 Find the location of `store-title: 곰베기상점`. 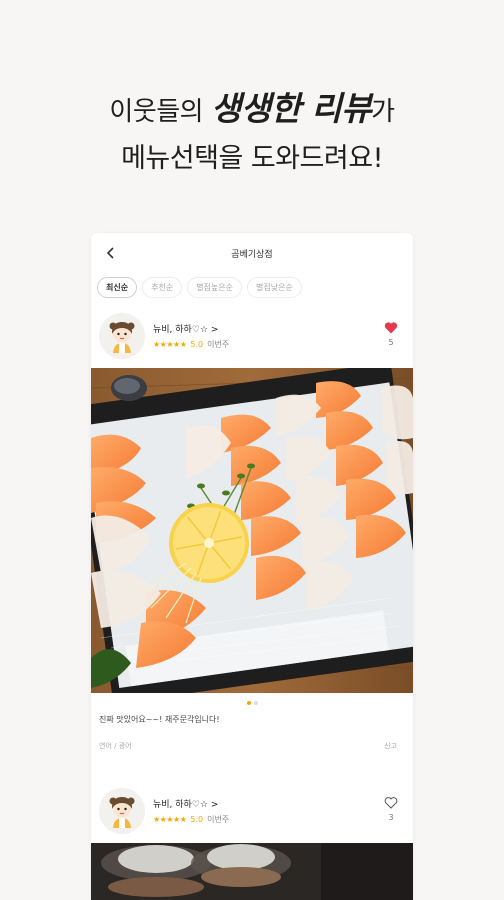

store-title: 곰베기상점 is located at coordinates (252, 255).